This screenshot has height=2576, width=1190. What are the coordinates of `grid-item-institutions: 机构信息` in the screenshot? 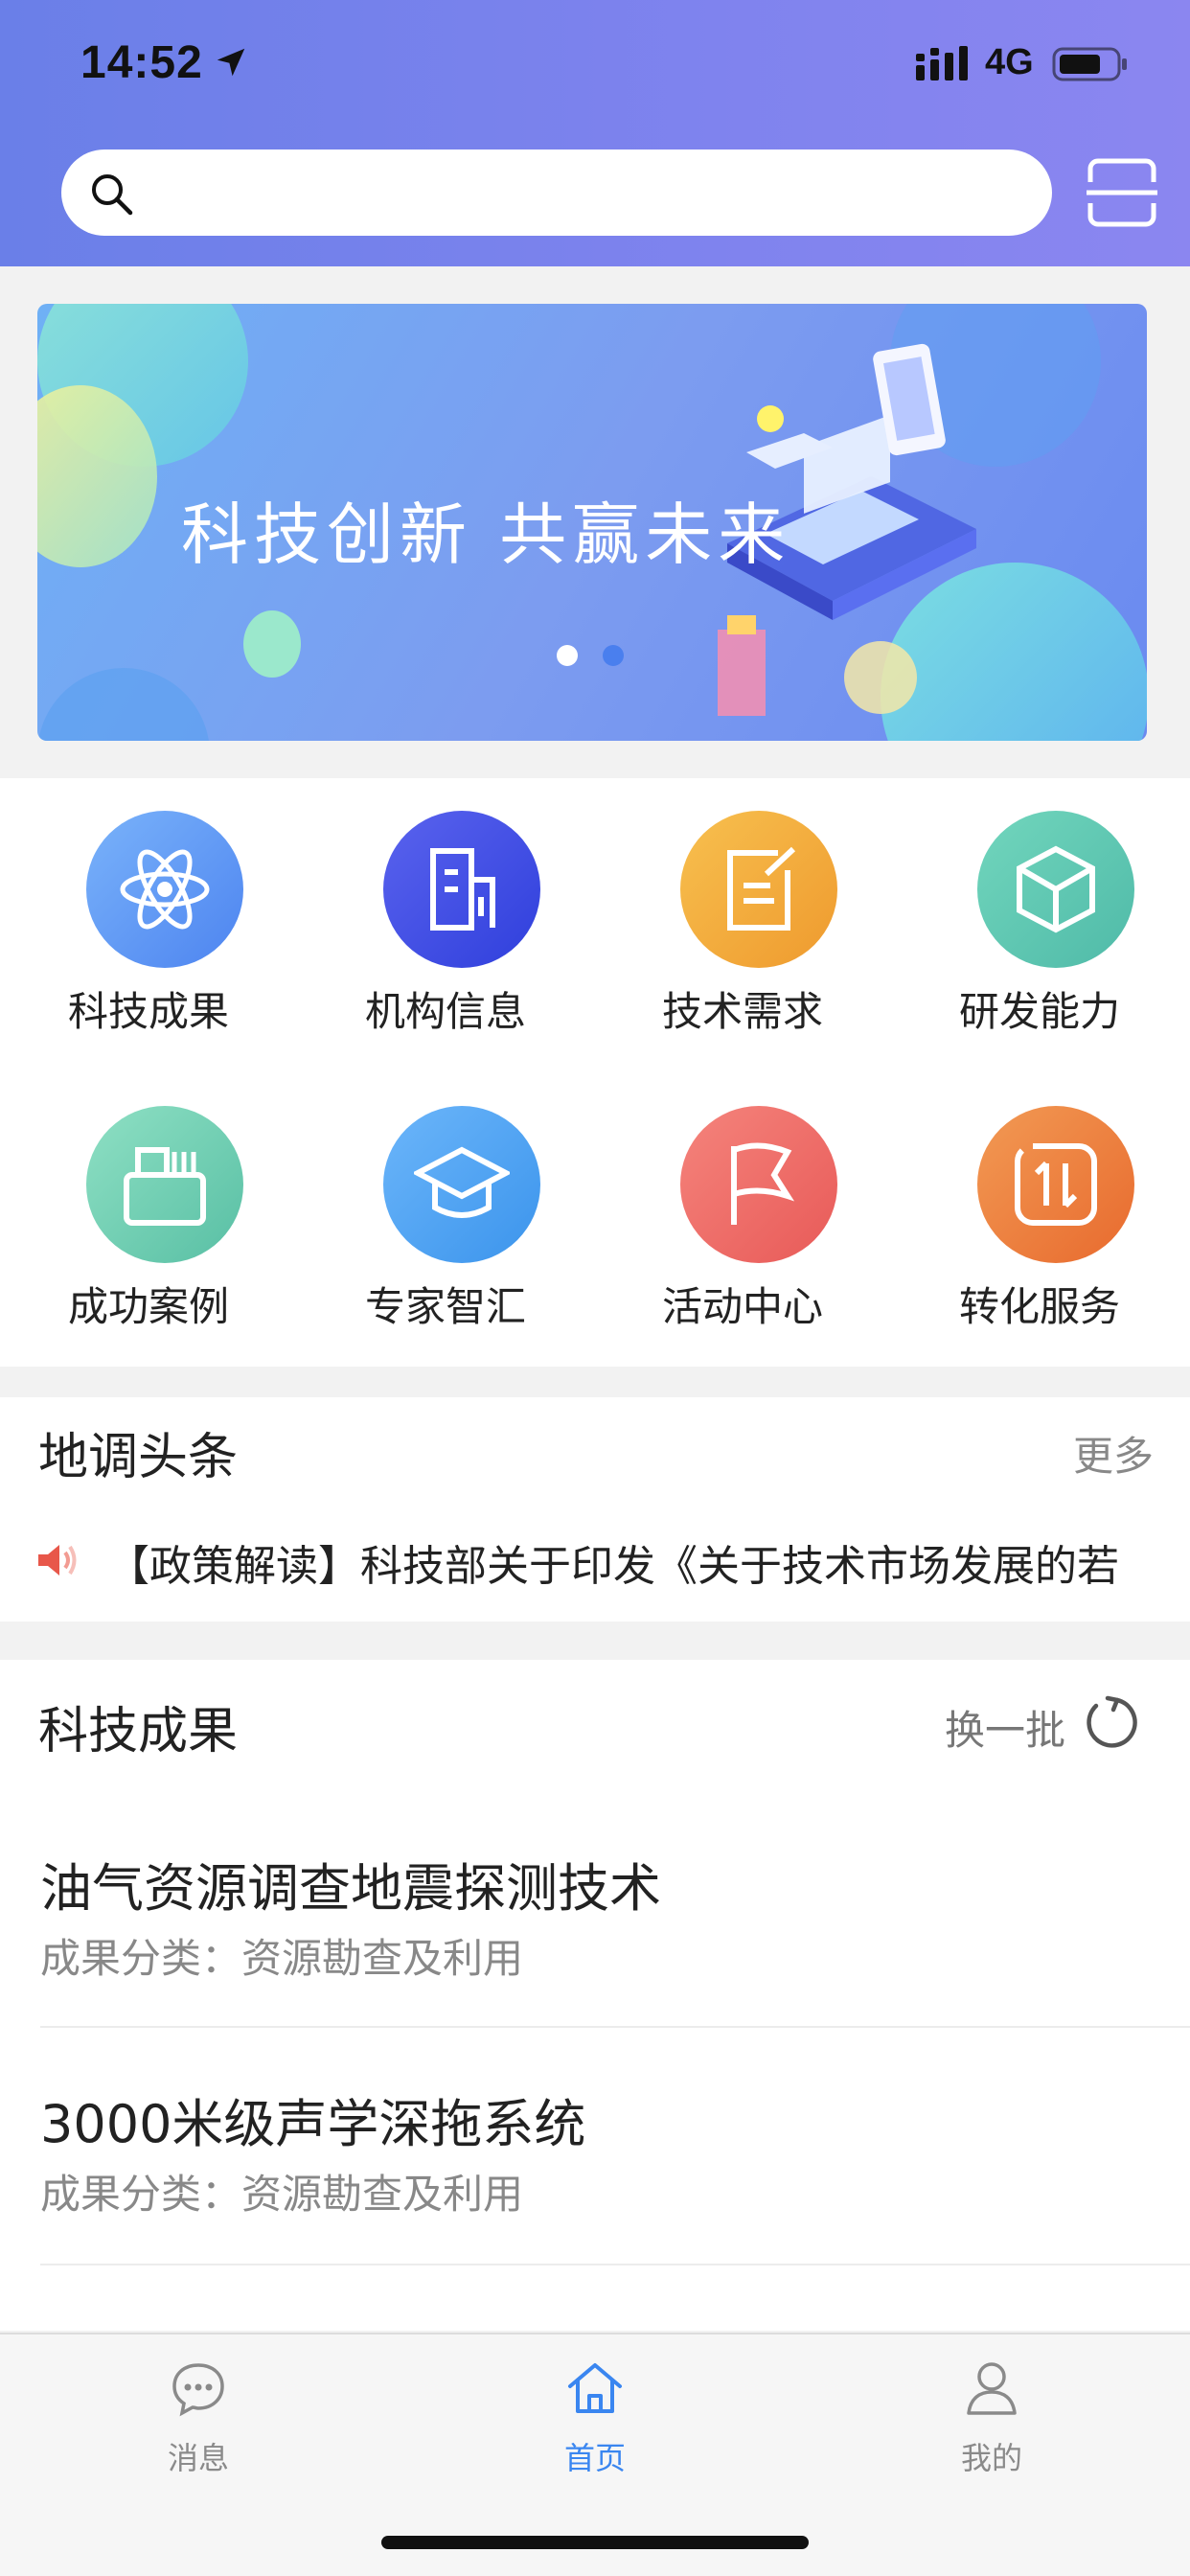 It's located at (445, 906).